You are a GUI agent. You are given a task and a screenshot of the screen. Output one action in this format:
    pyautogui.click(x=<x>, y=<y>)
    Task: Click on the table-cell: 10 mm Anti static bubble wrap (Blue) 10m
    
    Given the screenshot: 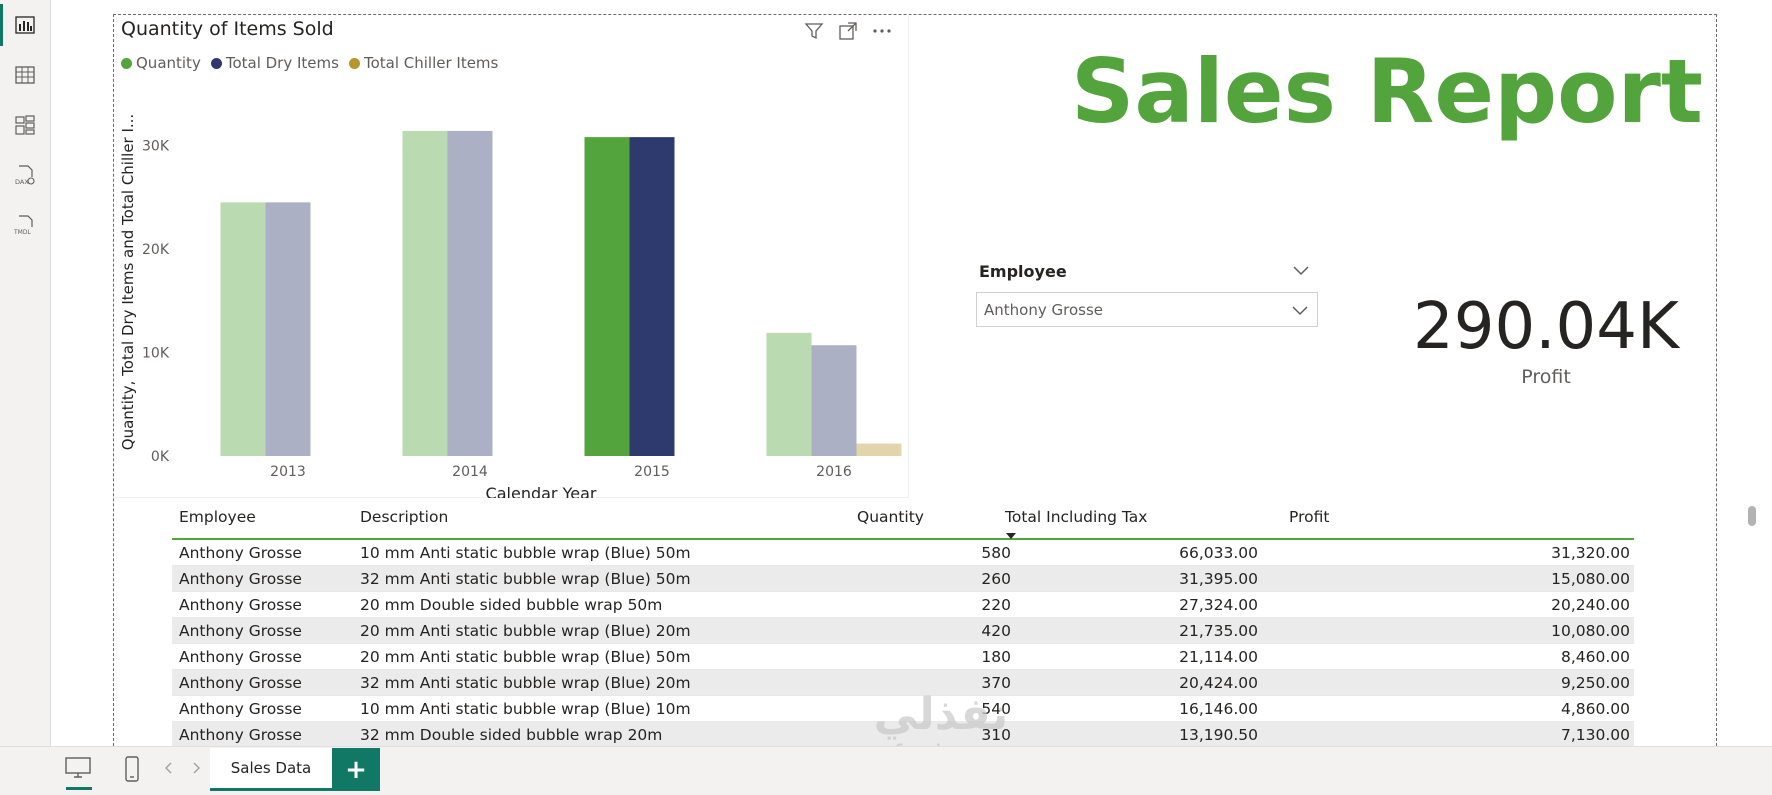 What is the action you would take?
    pyautogui.click(x=525, y=709)
    